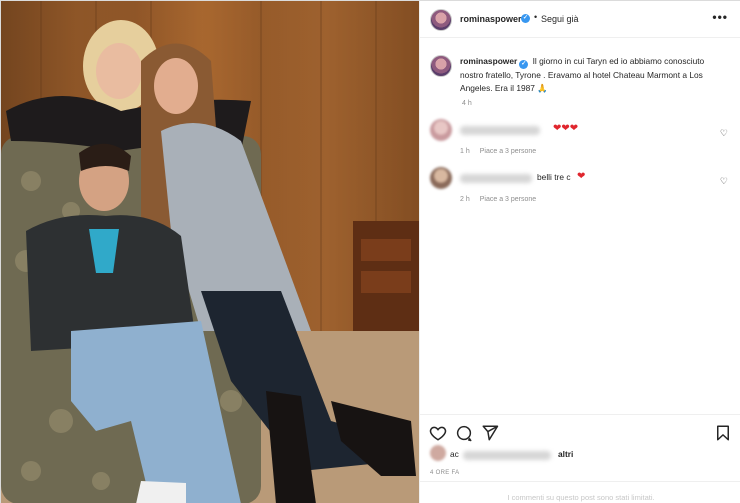 The height and width of the screenshot is (503, 740). I want to click on caption-avatar, so click(441, 66).